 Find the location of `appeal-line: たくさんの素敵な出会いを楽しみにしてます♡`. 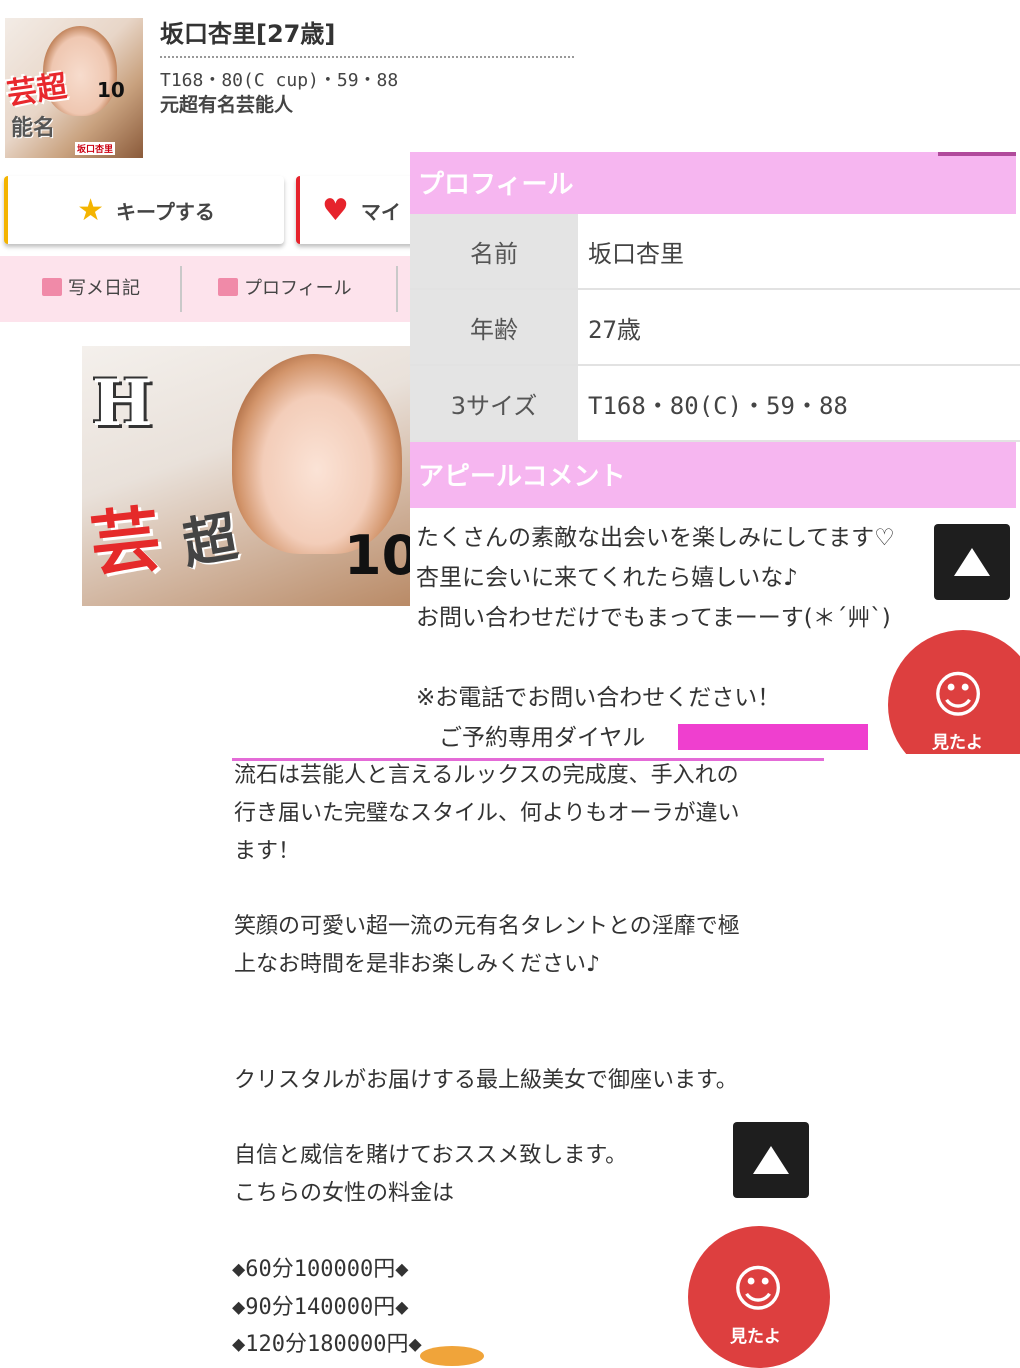

appeal-line: たくさんの素敵な出会いを楽しみにしてます♡ is located at coordinates (655, 538).